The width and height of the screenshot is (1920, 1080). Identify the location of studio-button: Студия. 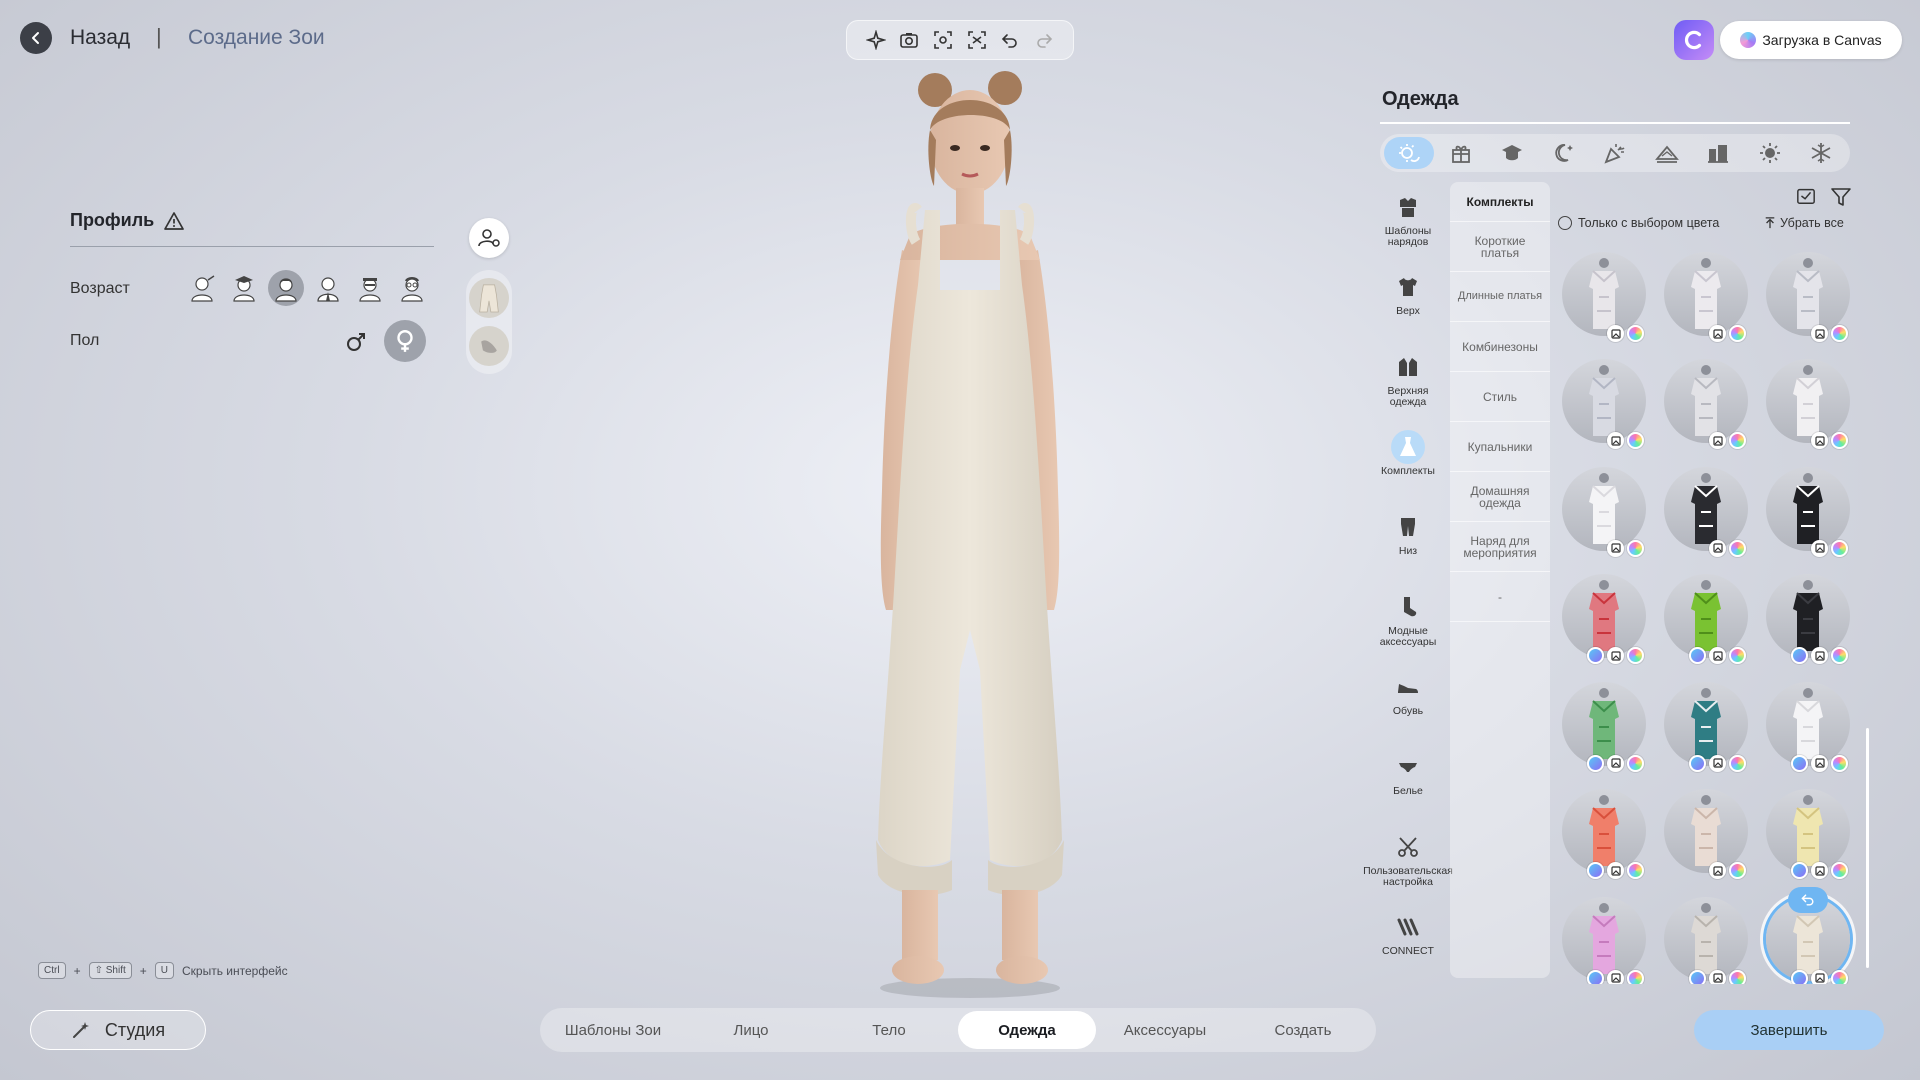
(118, 1030).